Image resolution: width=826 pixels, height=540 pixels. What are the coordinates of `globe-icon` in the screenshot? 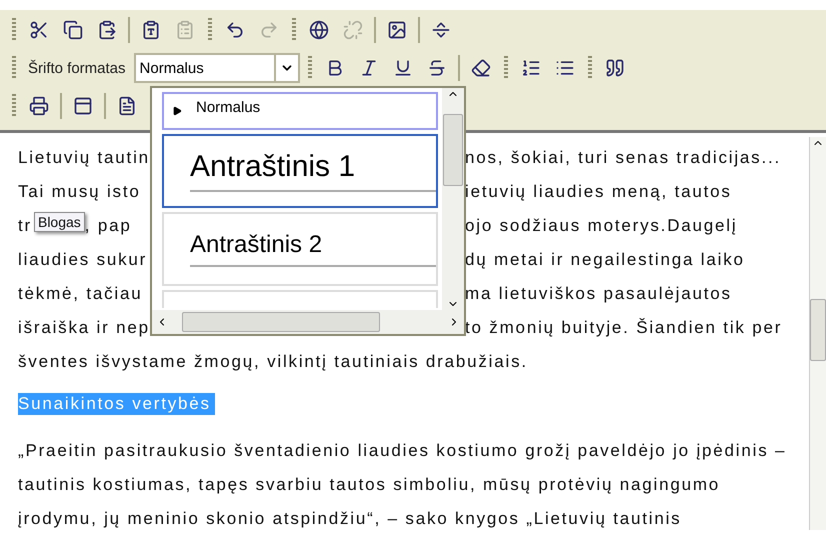 It's located at (319, 30).